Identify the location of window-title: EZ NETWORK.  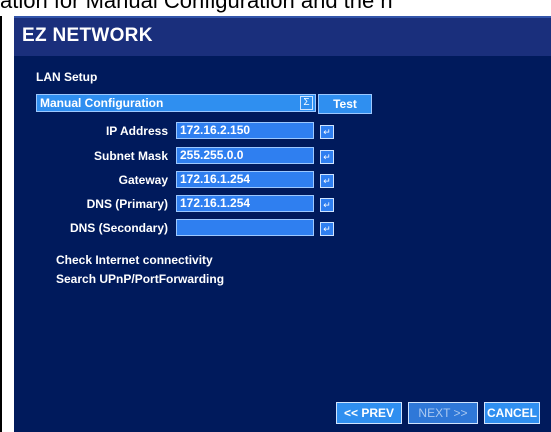
(87, 35).